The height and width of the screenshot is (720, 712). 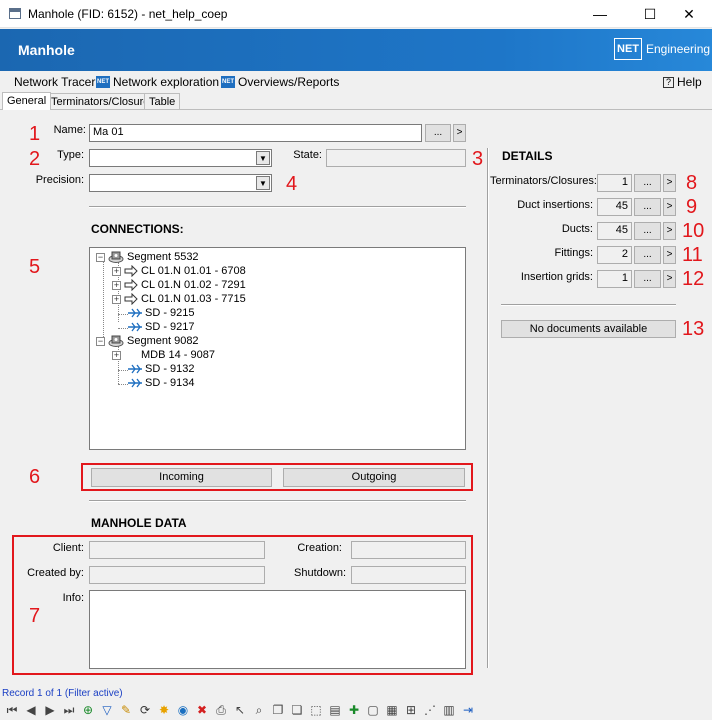 I want to click on documents-button: No documents available, so click(x=588, y=329).